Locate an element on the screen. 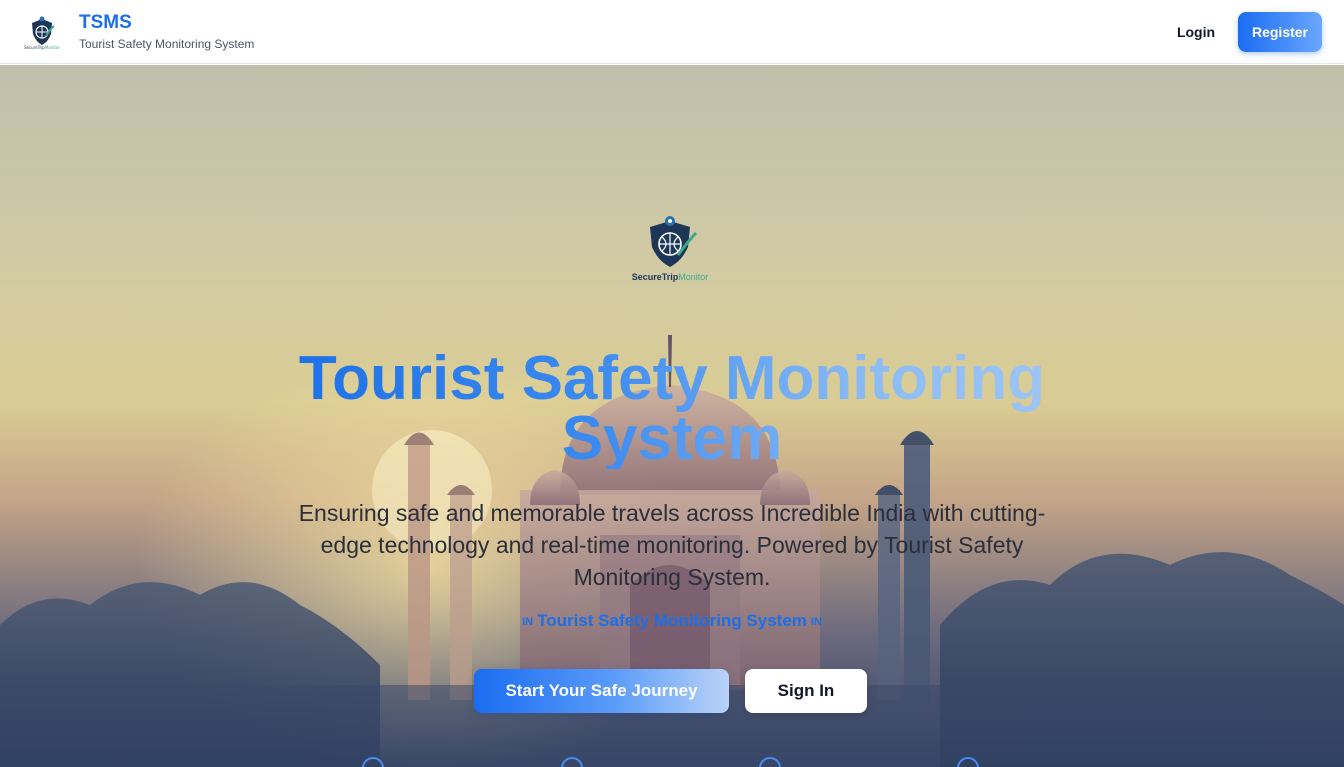 This screenshot has height=767, width=1344. brand-text: TSMS Tourist Safety Monitoring System is located at coordinates (166, 31).